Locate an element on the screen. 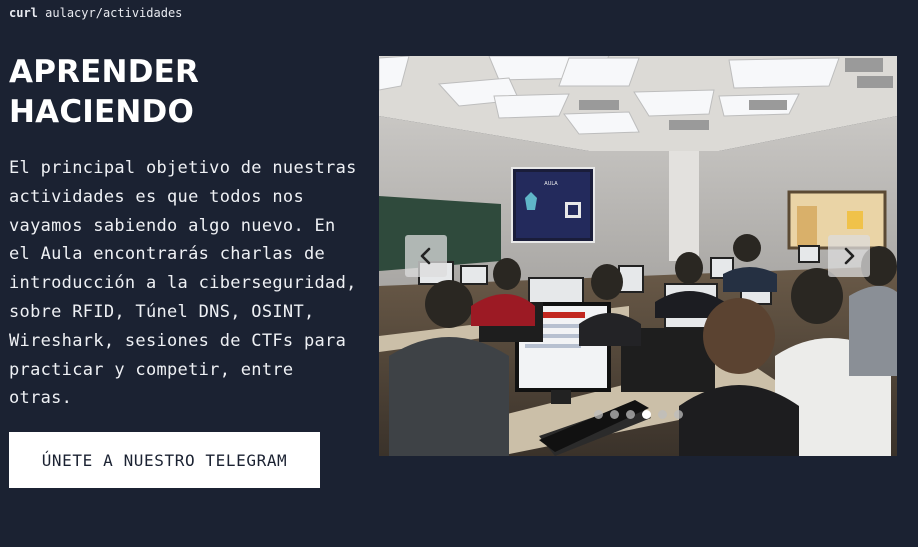 The image size is (918, 547). chevron-right-icon is located at coordinates (849, 256).